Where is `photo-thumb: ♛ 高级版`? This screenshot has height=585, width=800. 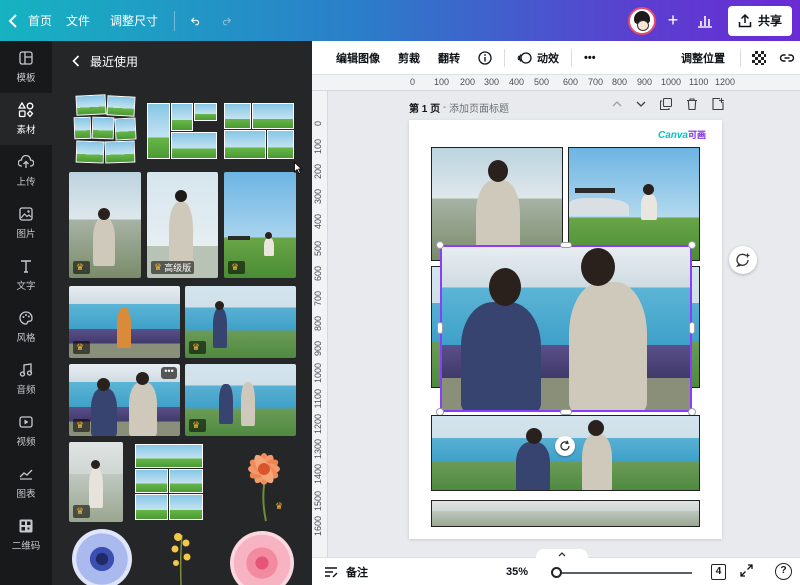
photo-thumb: ♛ 高级版 is located at coordinates (182, 225).